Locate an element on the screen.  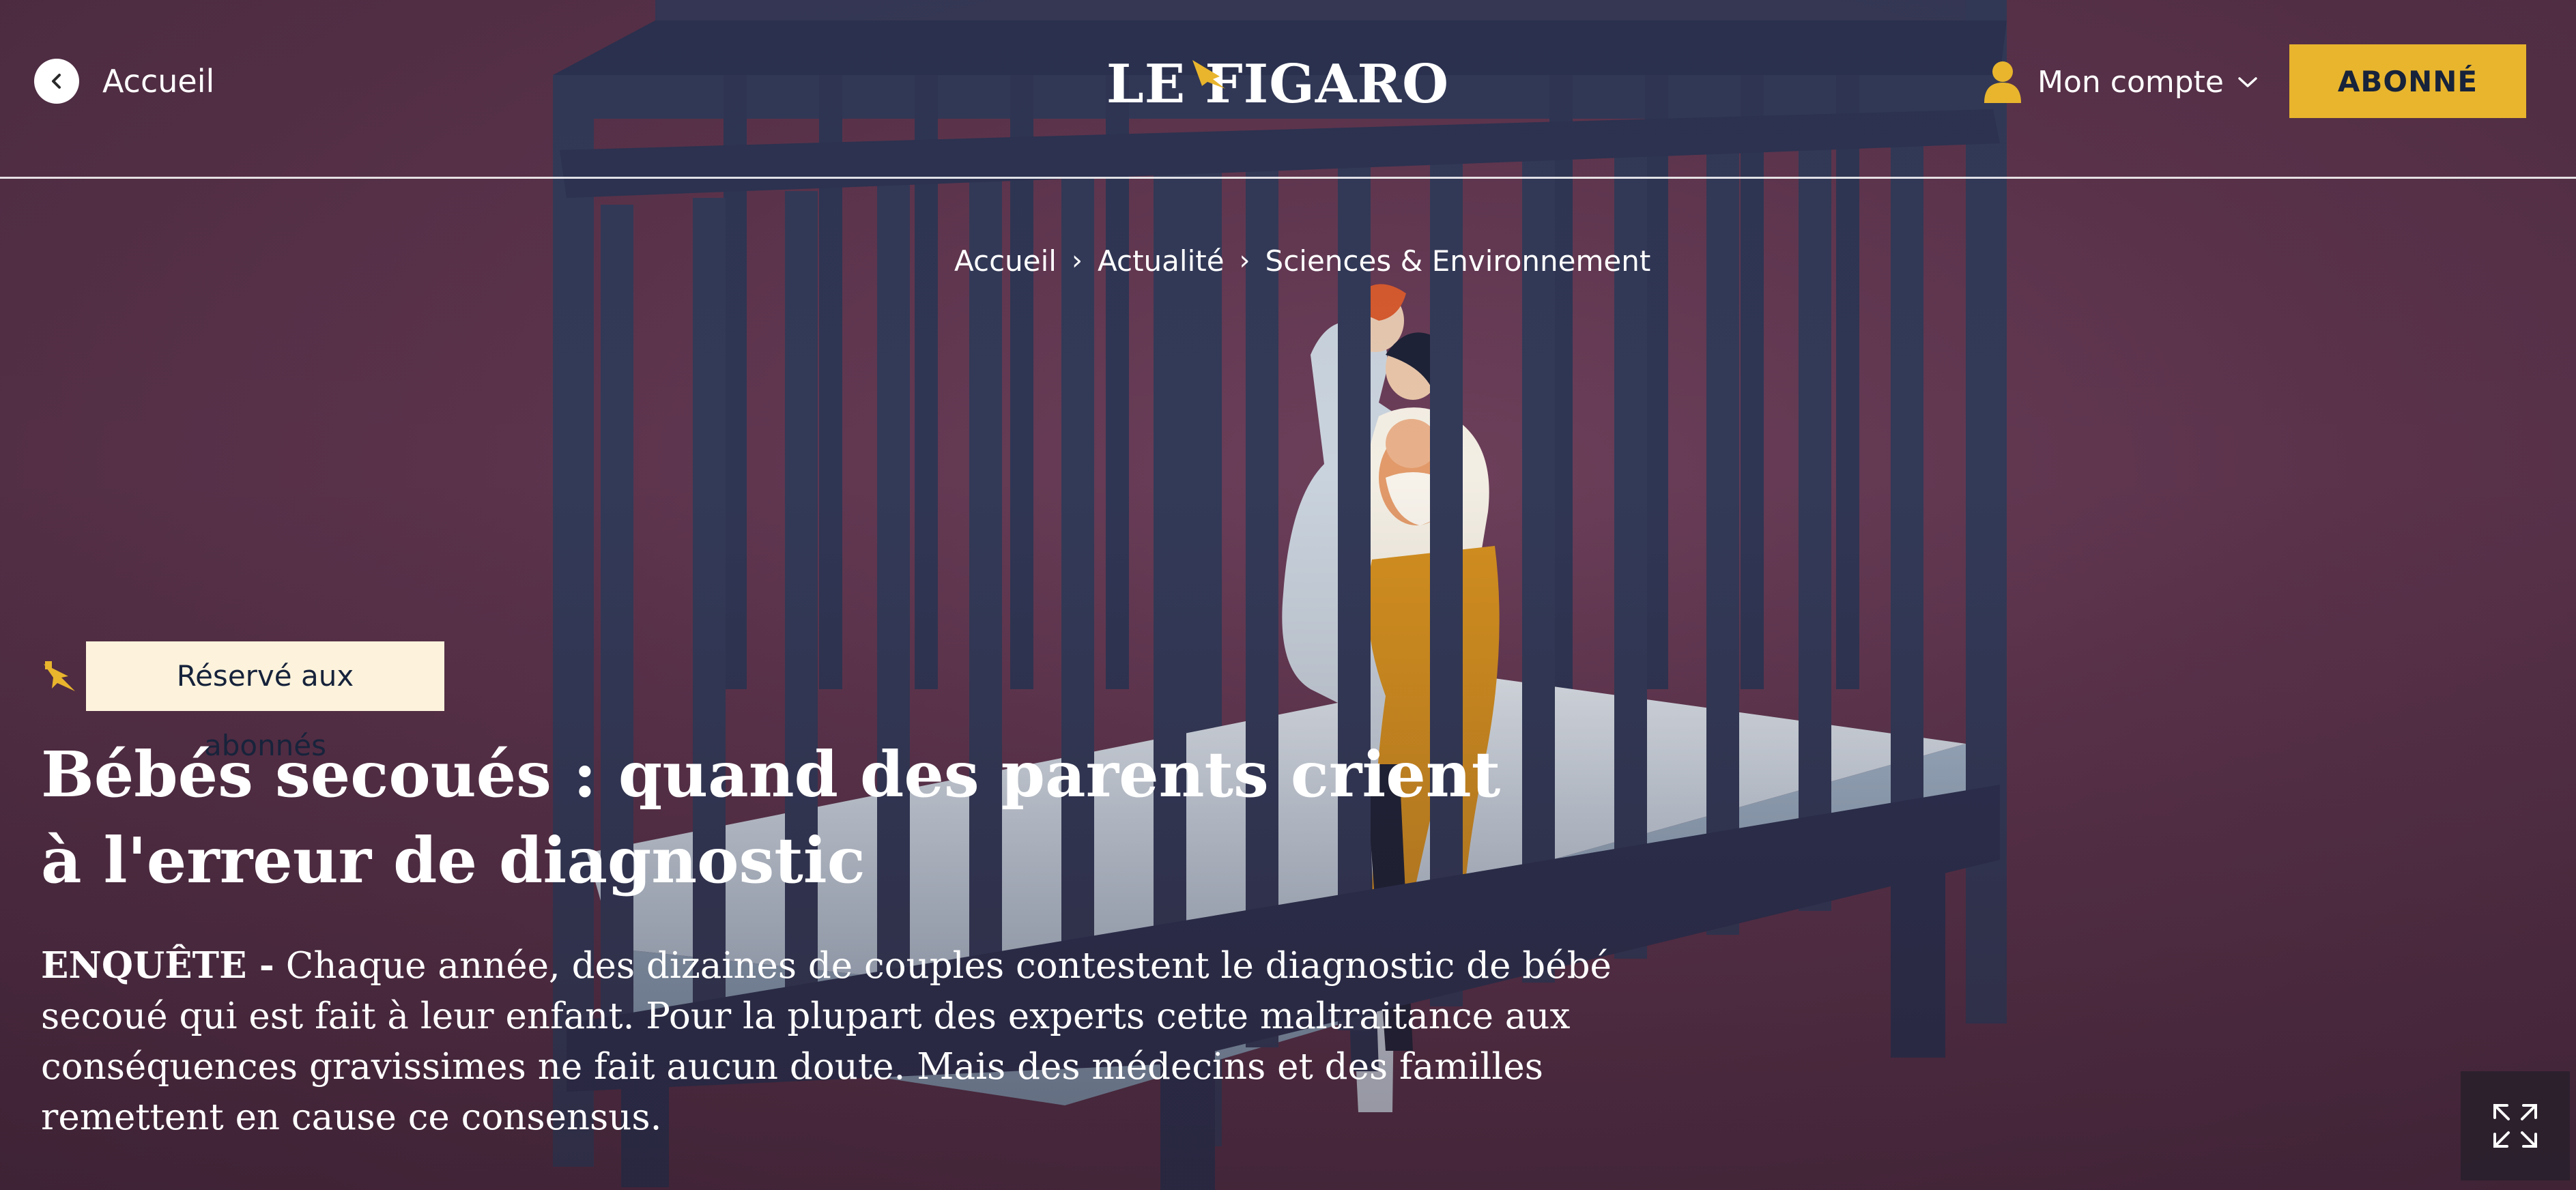
user-icon is located at coordinates (2002, 82).